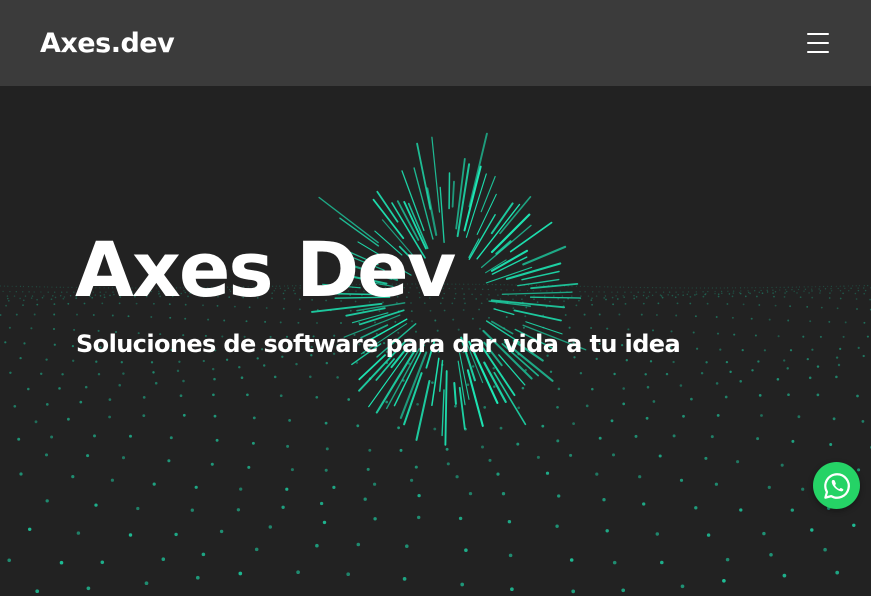 The height and width of the screenshot is (596, 871). What do you see at coordinates (818, 43) in the screenshot?
I see `hamburger-menu-icon` at bounding box center [818, 43].